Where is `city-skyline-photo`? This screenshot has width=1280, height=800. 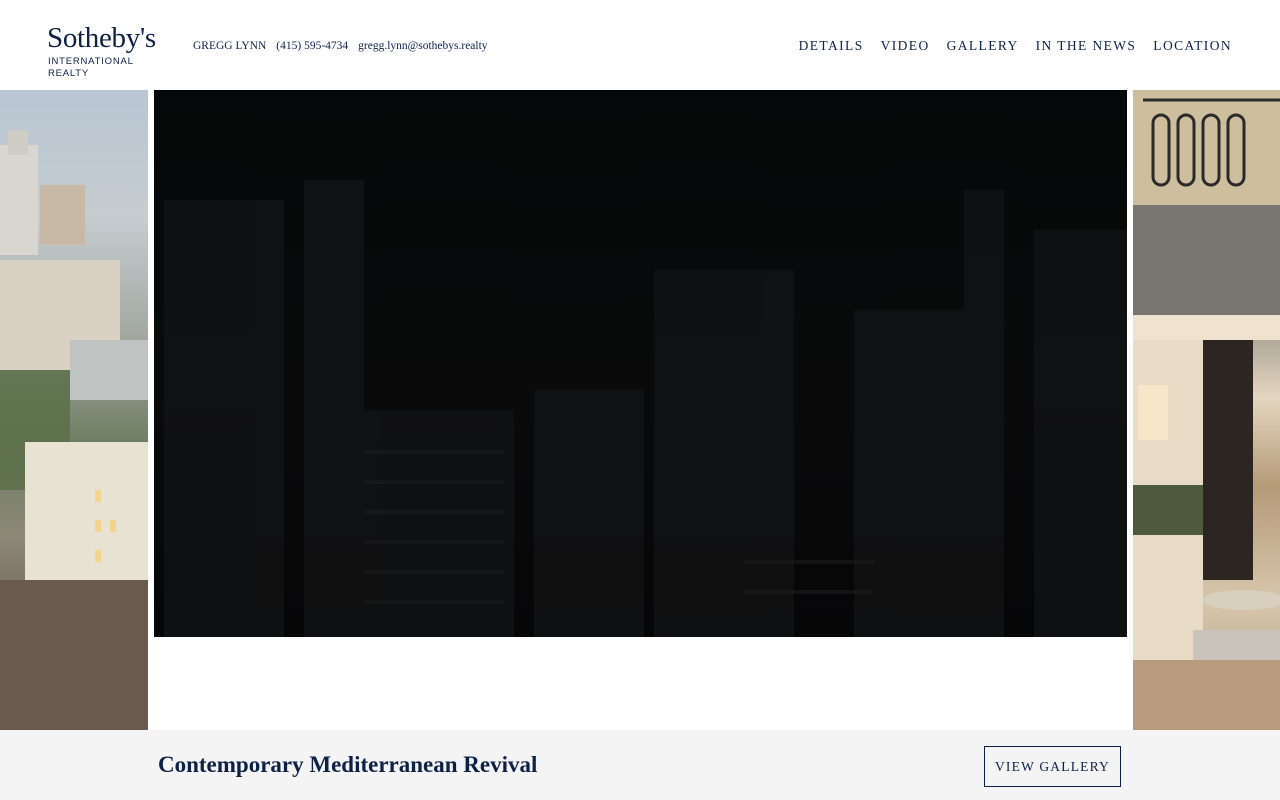 city-skyline-photo is located at coordinates (74, 430).